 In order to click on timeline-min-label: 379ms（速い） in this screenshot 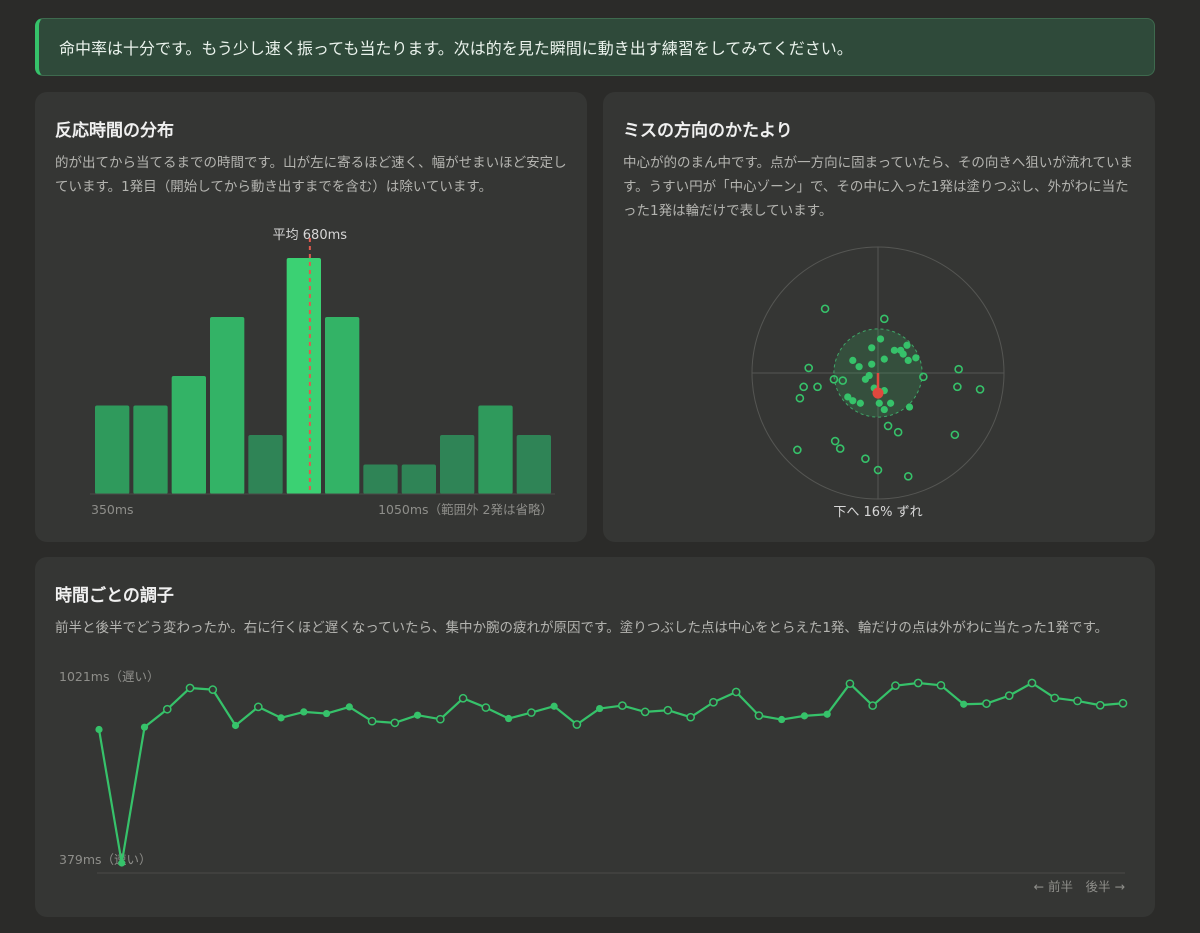, I will do `click(105, 859)`.